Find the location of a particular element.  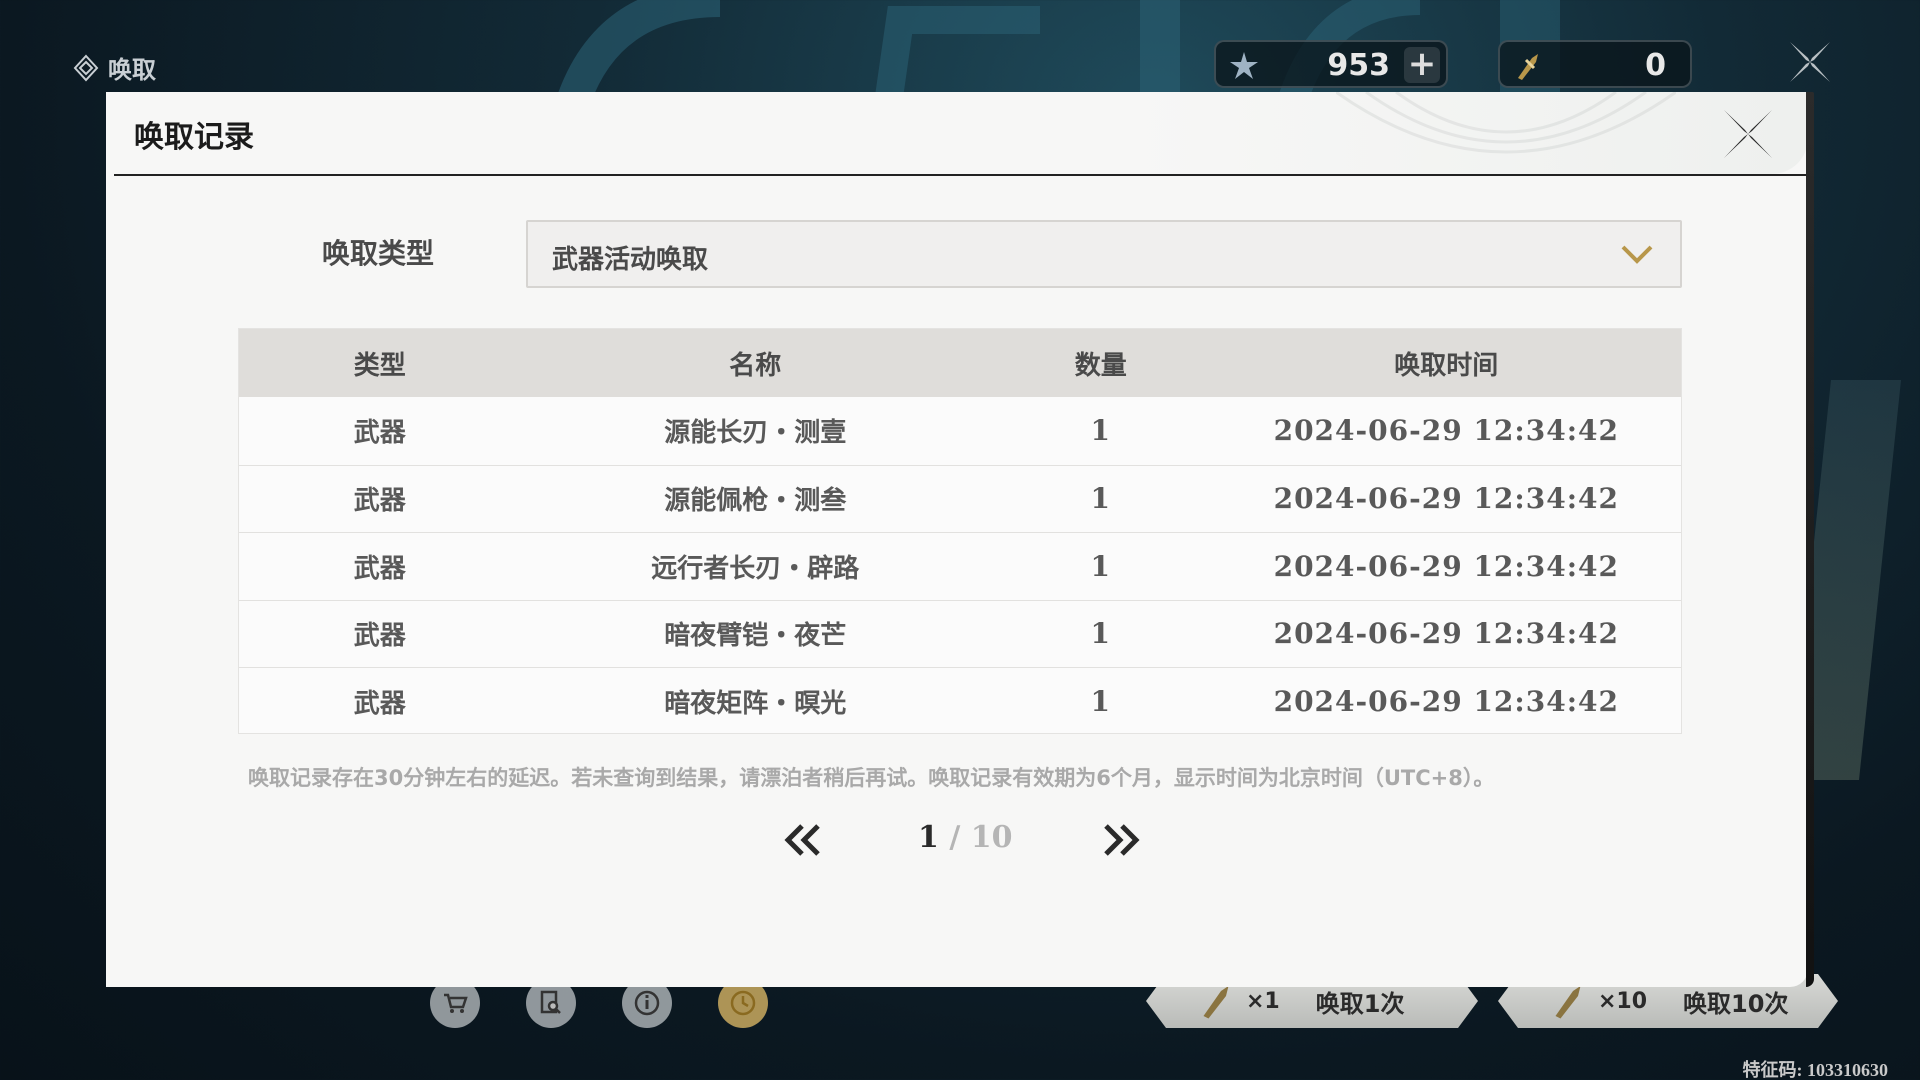

chevron-down-icon is located at coordinates (1637, 254).